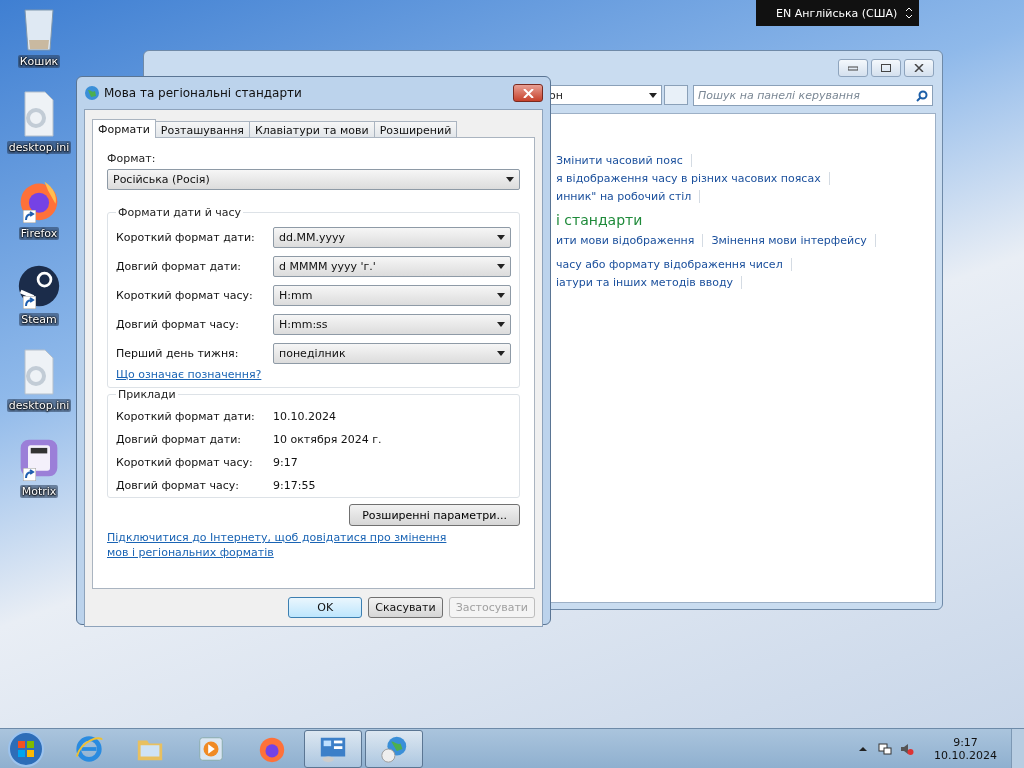  Describe the element at coordinates (124, 128) in the screenshot. I see `tab: Формати` at that location.